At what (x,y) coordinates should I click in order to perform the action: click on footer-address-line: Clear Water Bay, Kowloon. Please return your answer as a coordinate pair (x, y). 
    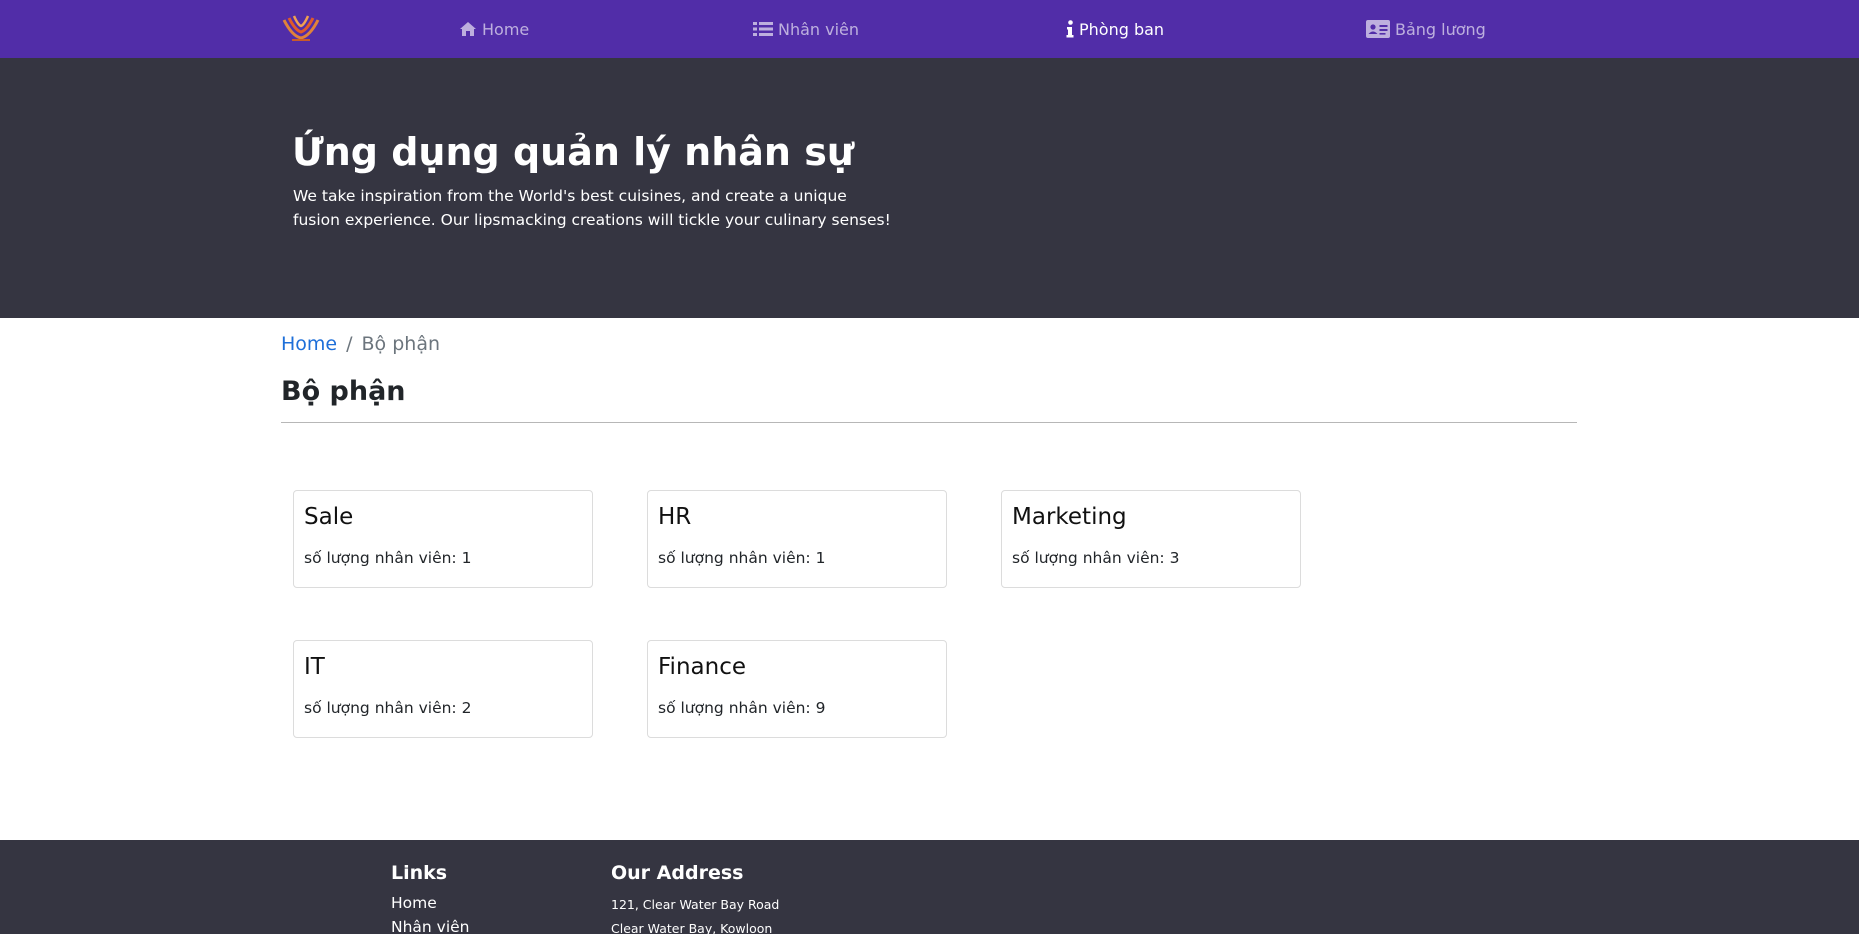
    Looking at the image, I should click on (692, 927).